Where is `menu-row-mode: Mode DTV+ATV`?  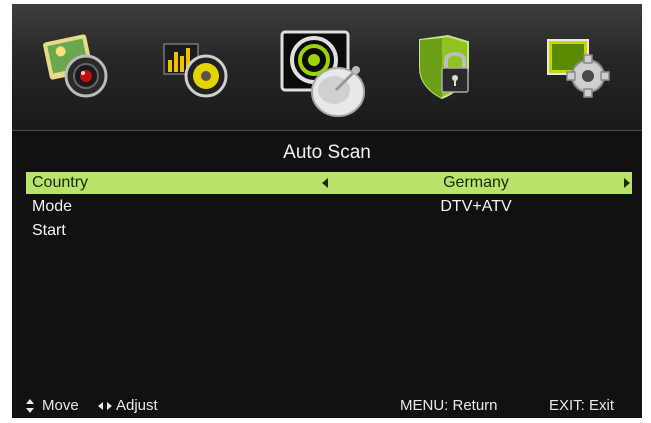
menu-row-mode: Mode DTV+ATV is located at coordinates (329, 207).